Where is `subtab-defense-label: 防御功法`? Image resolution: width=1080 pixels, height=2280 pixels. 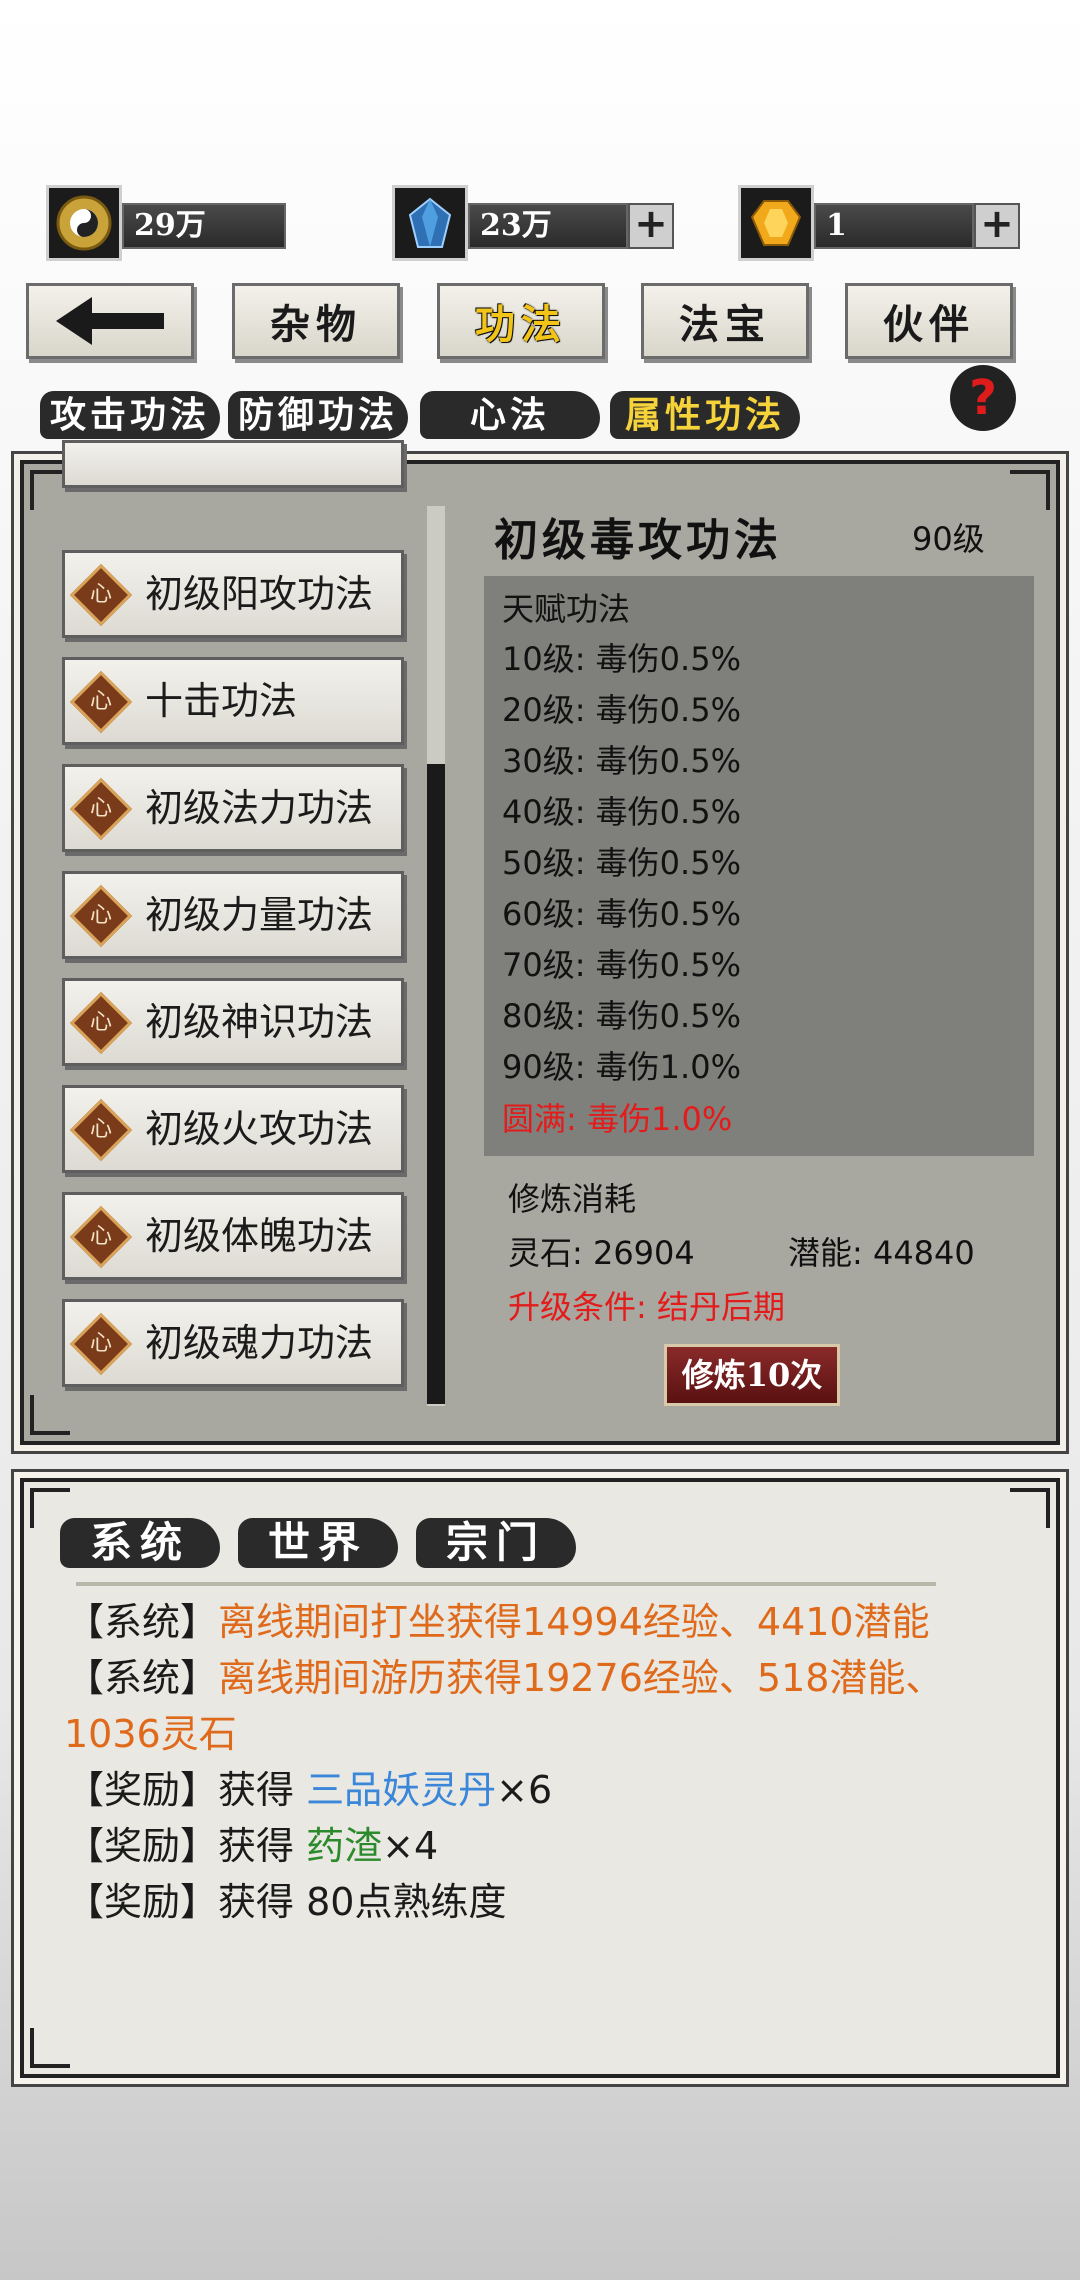
subtab-defense-label: 防御功法 is located at coordinates (317, 415).